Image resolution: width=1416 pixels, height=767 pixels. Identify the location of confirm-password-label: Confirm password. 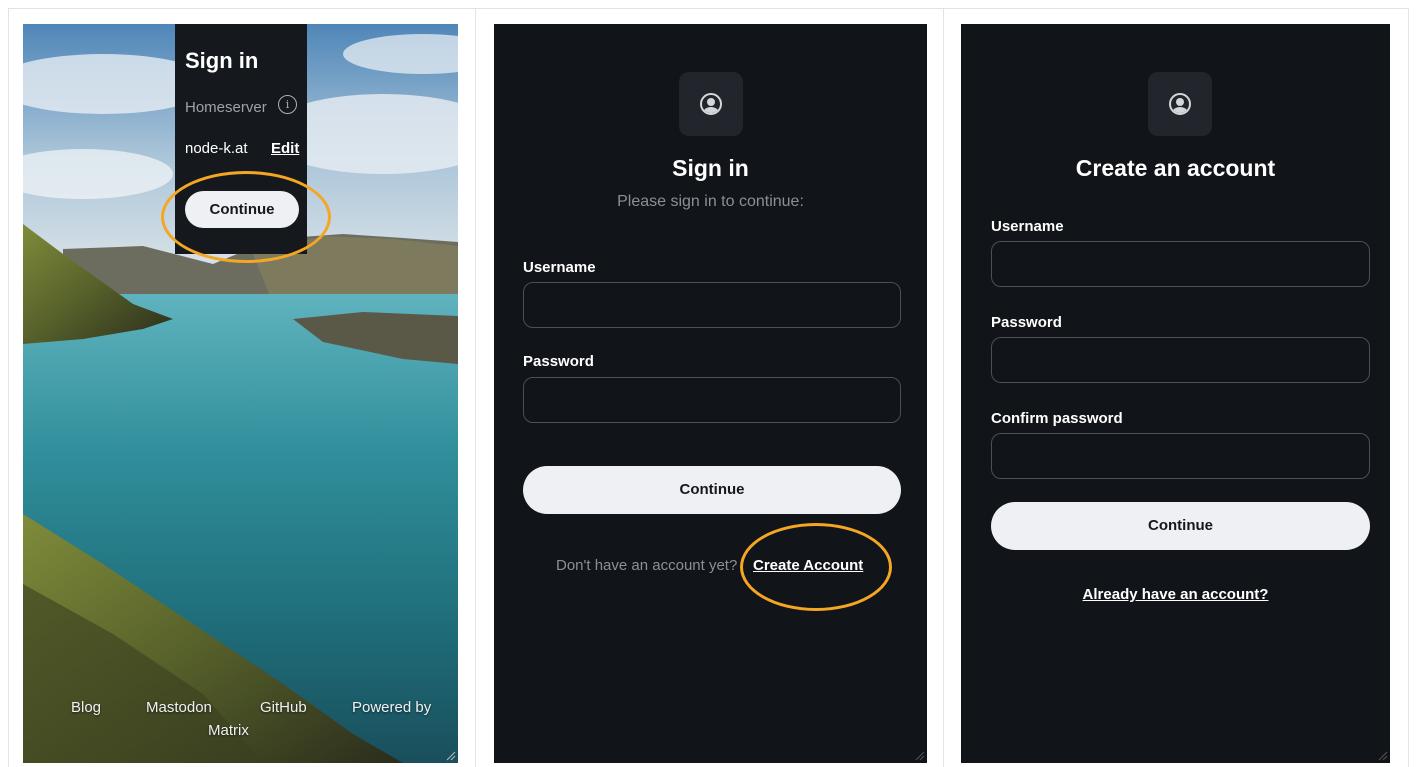
(1057, 418).